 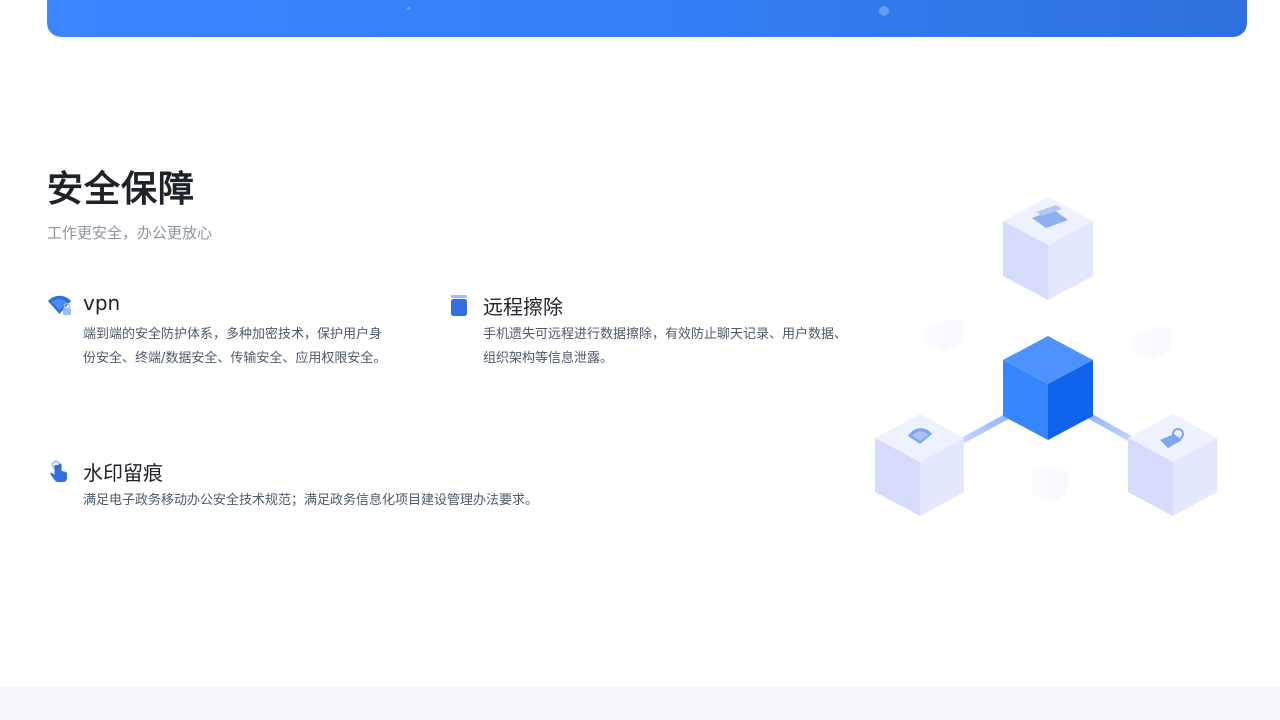 I want to click on feature-title: vpn, so click(x=101, y=303).